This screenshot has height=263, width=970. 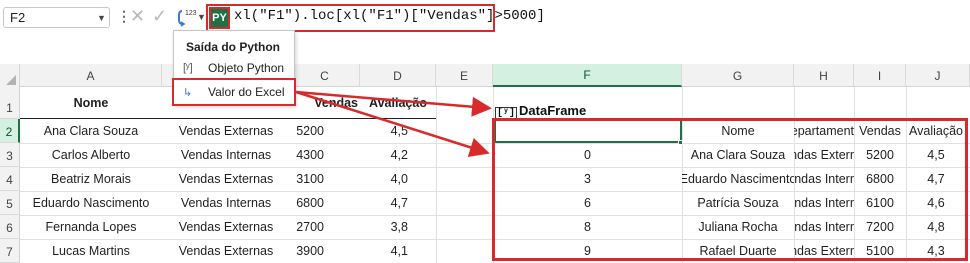 What do you see at coordinates (738, 75) in the screenshot?
I see `column-header-g: G` at bounding box center [738, 75].